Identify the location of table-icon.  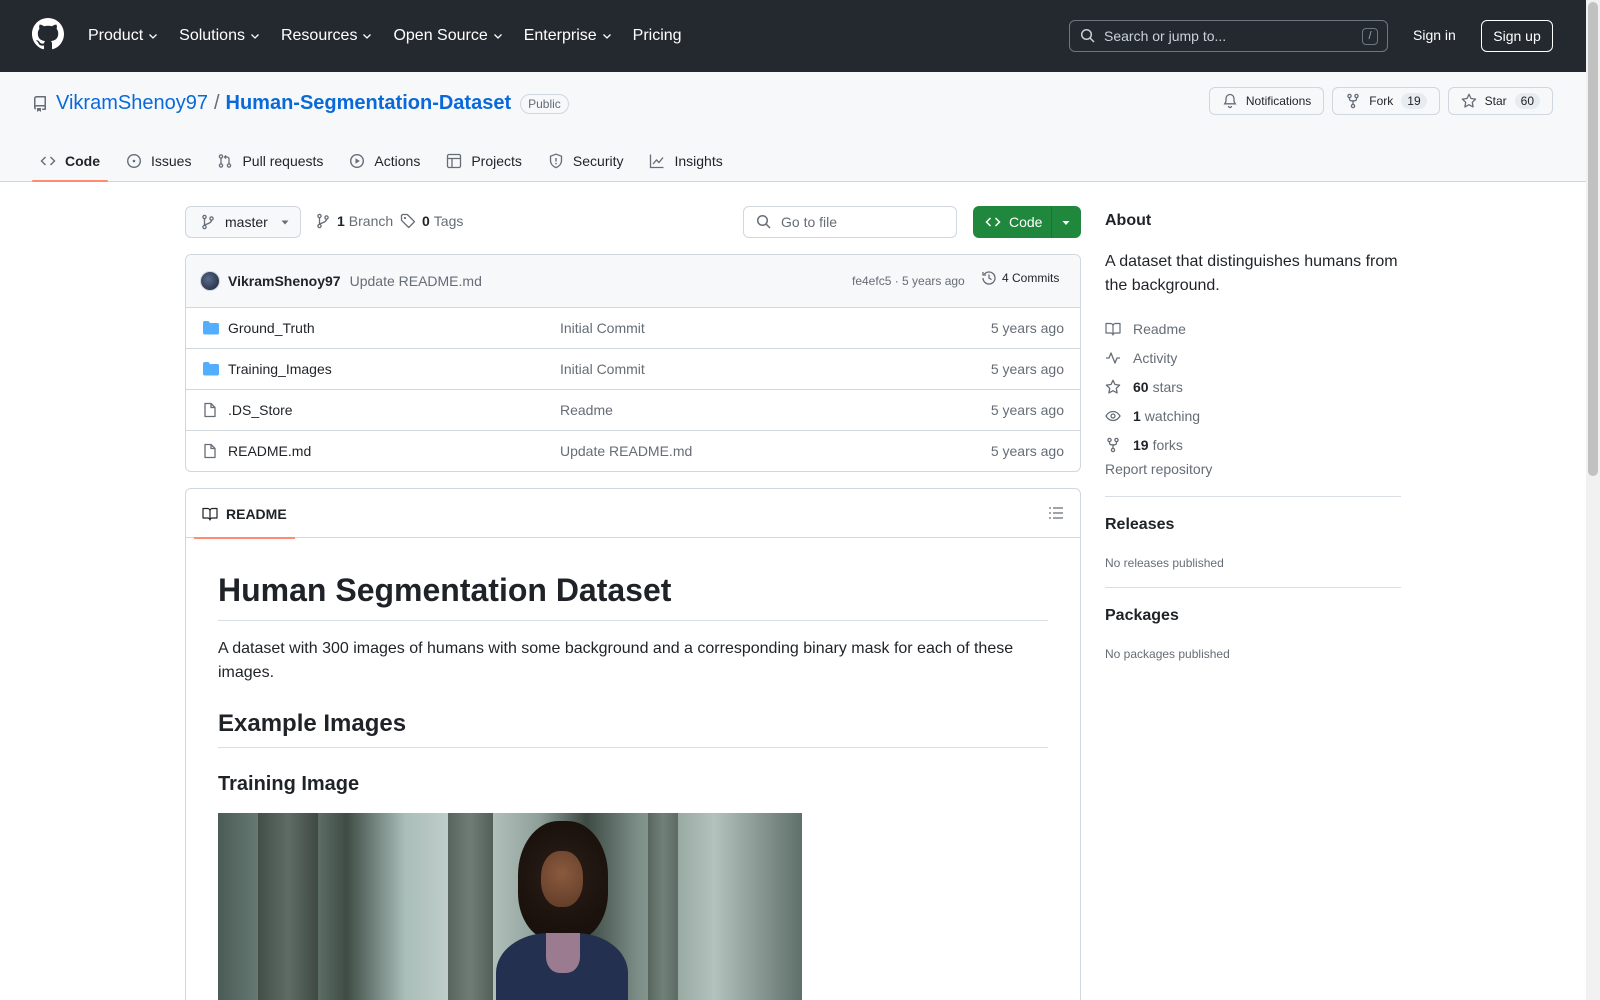
(454, 161).